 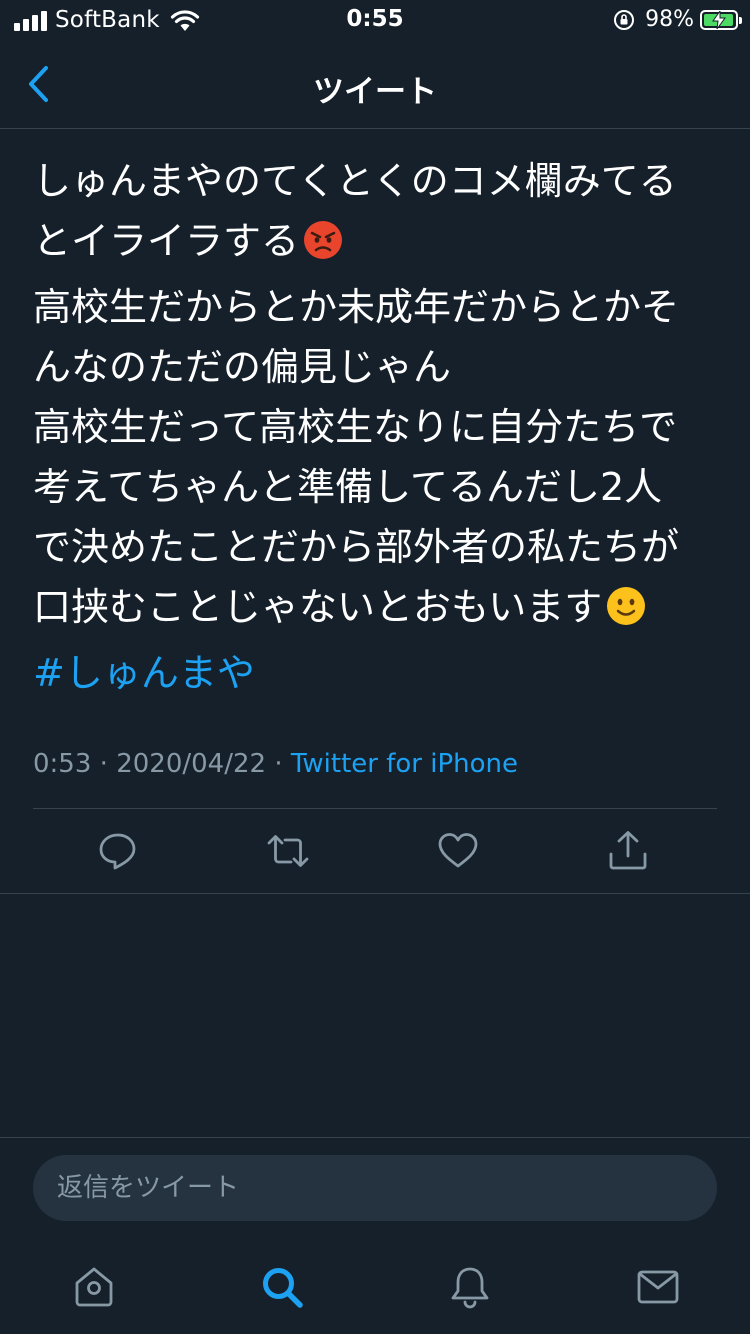 What do you see at coordinates (740, 20) in the screenshot?
I see `battery-tip` at bounding box center [740, 20].